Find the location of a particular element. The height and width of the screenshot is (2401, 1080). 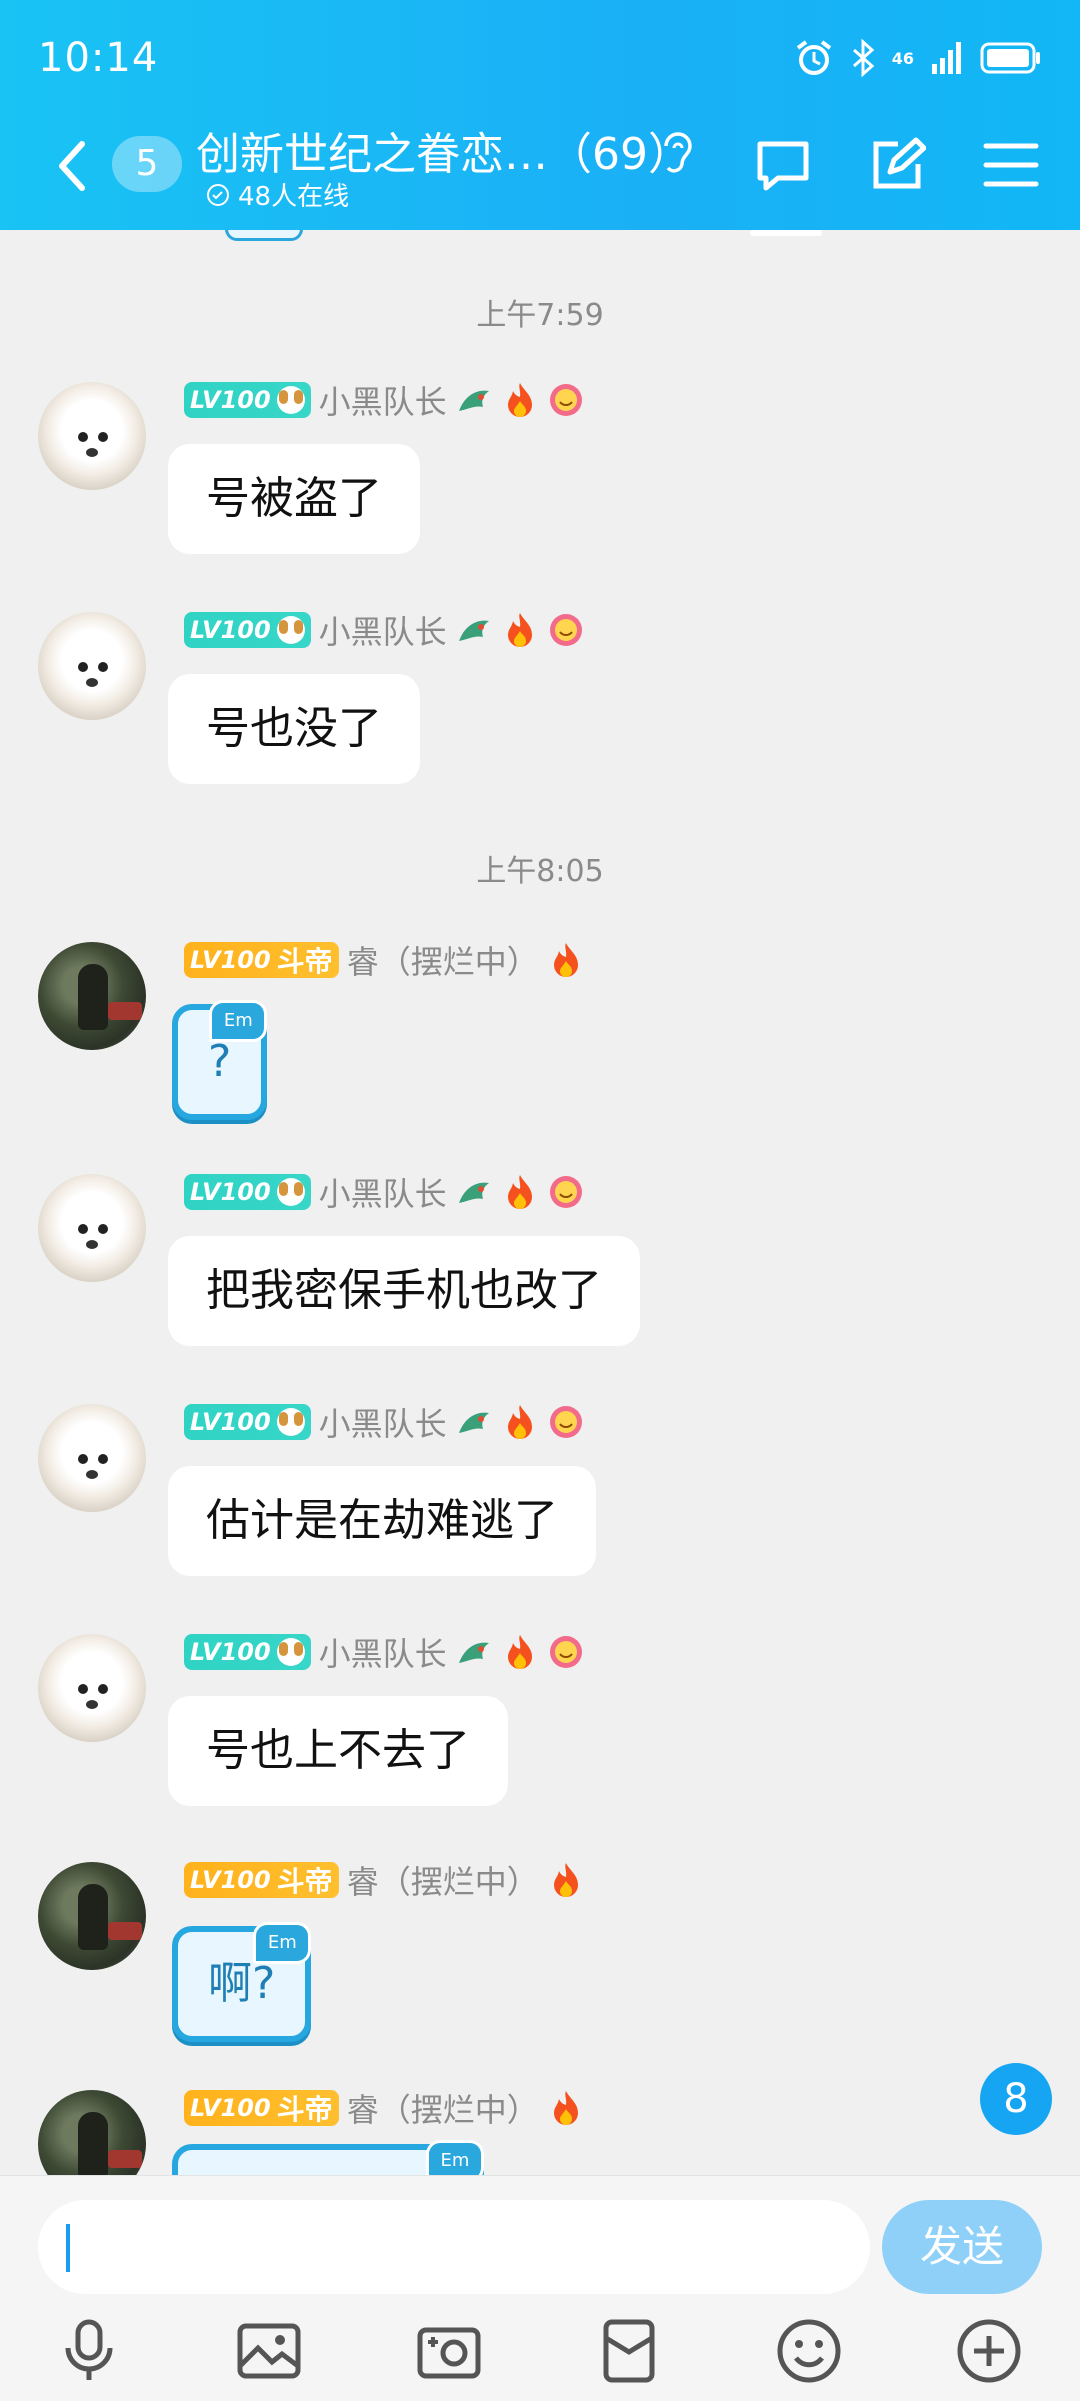

emoticon-bubble: Em is located at coordinates (328, 2157).